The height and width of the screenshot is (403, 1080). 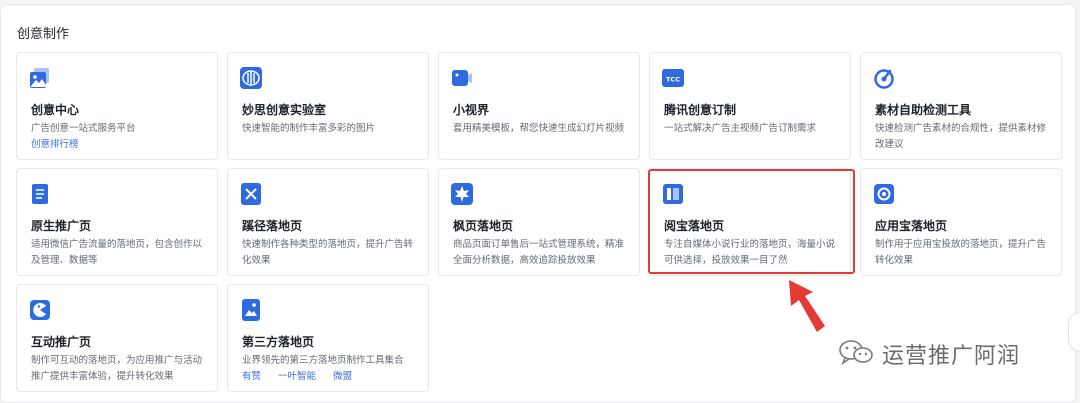 I want to click on wechat-icon, so click(x=856, y=354).